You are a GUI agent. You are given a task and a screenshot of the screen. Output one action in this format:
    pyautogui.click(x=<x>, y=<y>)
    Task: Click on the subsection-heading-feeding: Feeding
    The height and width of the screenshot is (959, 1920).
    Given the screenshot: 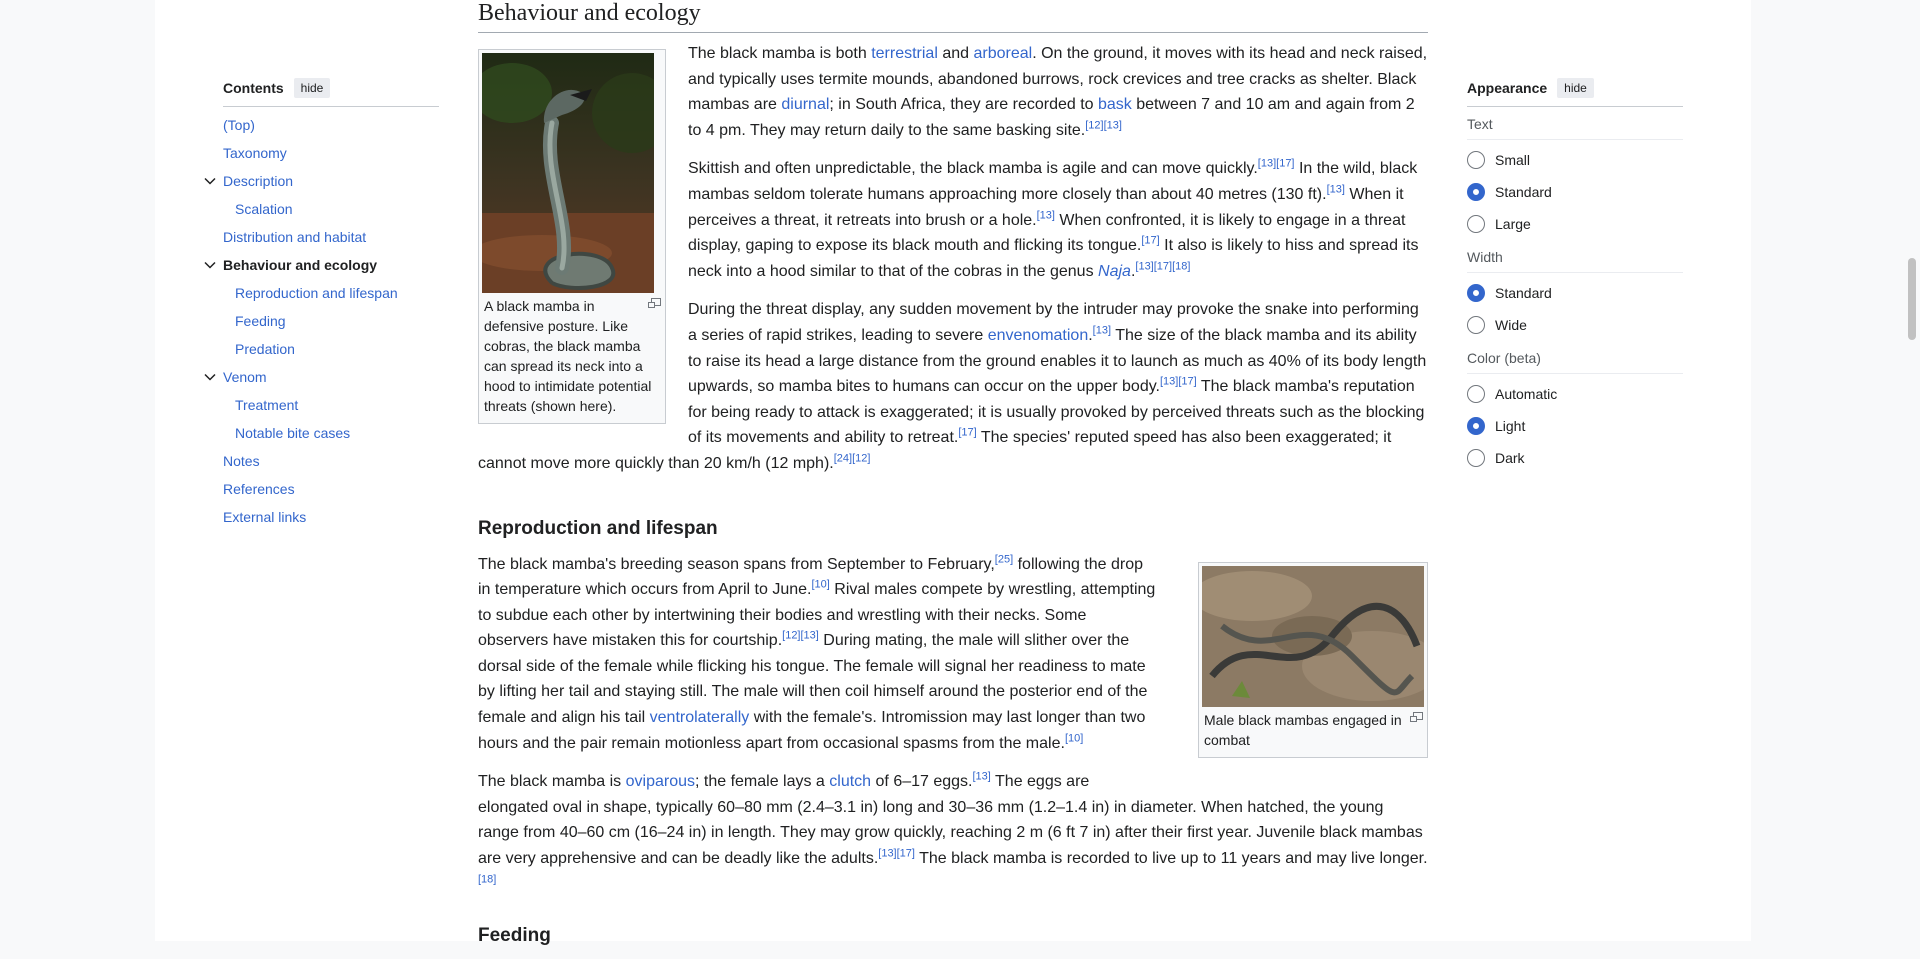 What is the action you would take?
    pyautogui.click(x=514, y=936)
    